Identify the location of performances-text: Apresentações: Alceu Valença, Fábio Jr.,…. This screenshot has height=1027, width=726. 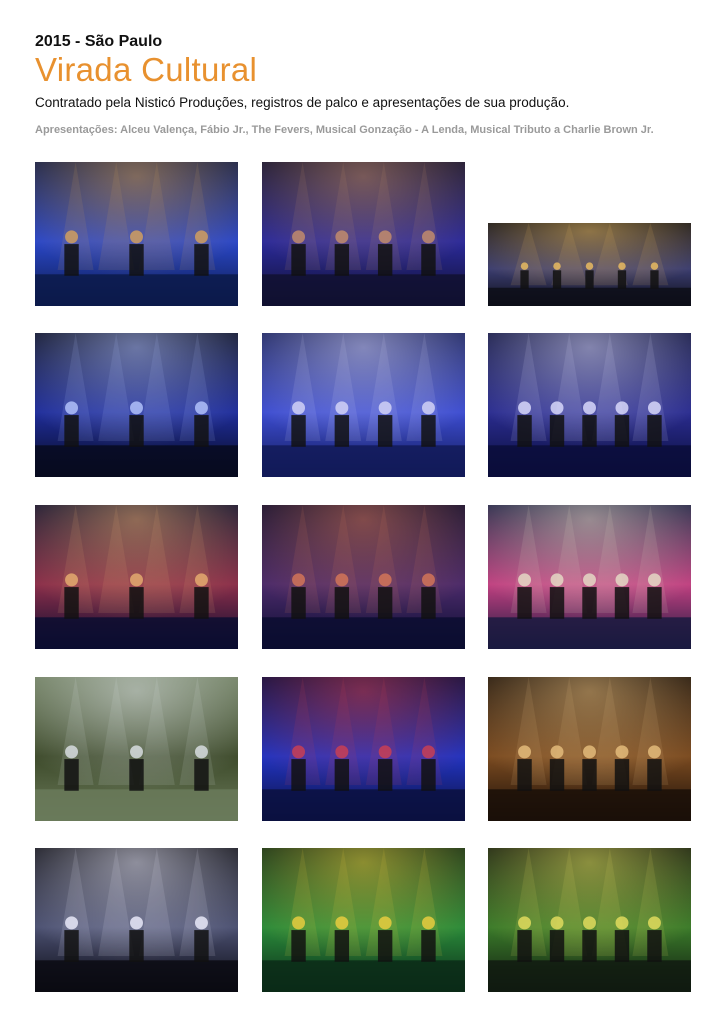
(344, 130).